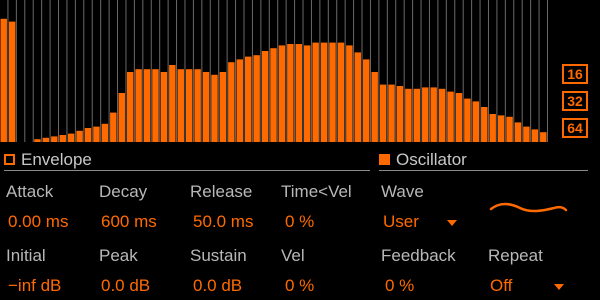 This screenshot has height=300, width=600. What do you see at coordinates (123, 191) in the screenshot?
I see `decay-label: Decay` at bounding box center [123, 191].